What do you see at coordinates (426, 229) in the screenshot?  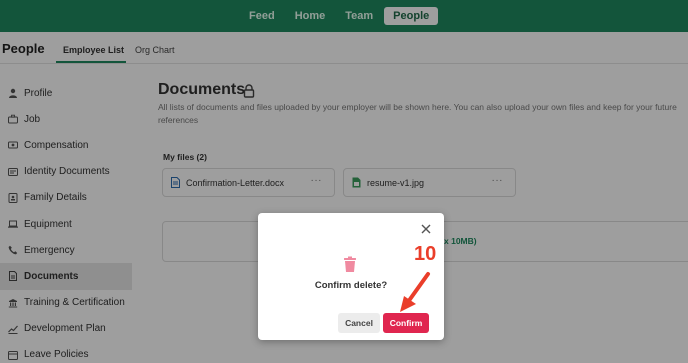 I see `close-icon` at bounding box center [426, 229].